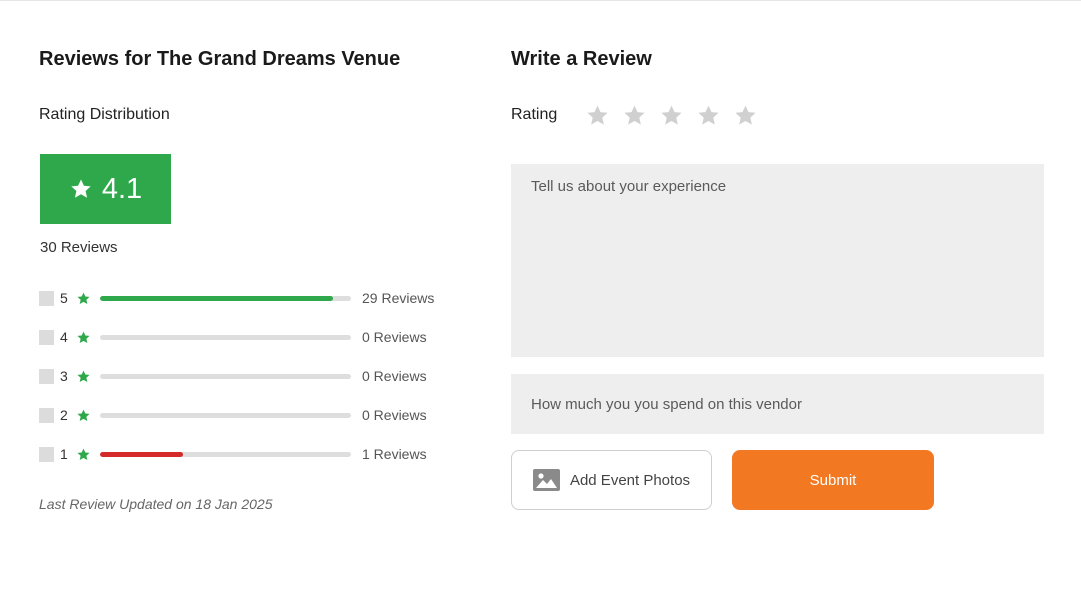 This screenshot has height=603, width=1081. What do you see at coordinates (398, 298) in the screenshot?
I see `rating-count: 29 Reviews` at bounding box center [398, 298].